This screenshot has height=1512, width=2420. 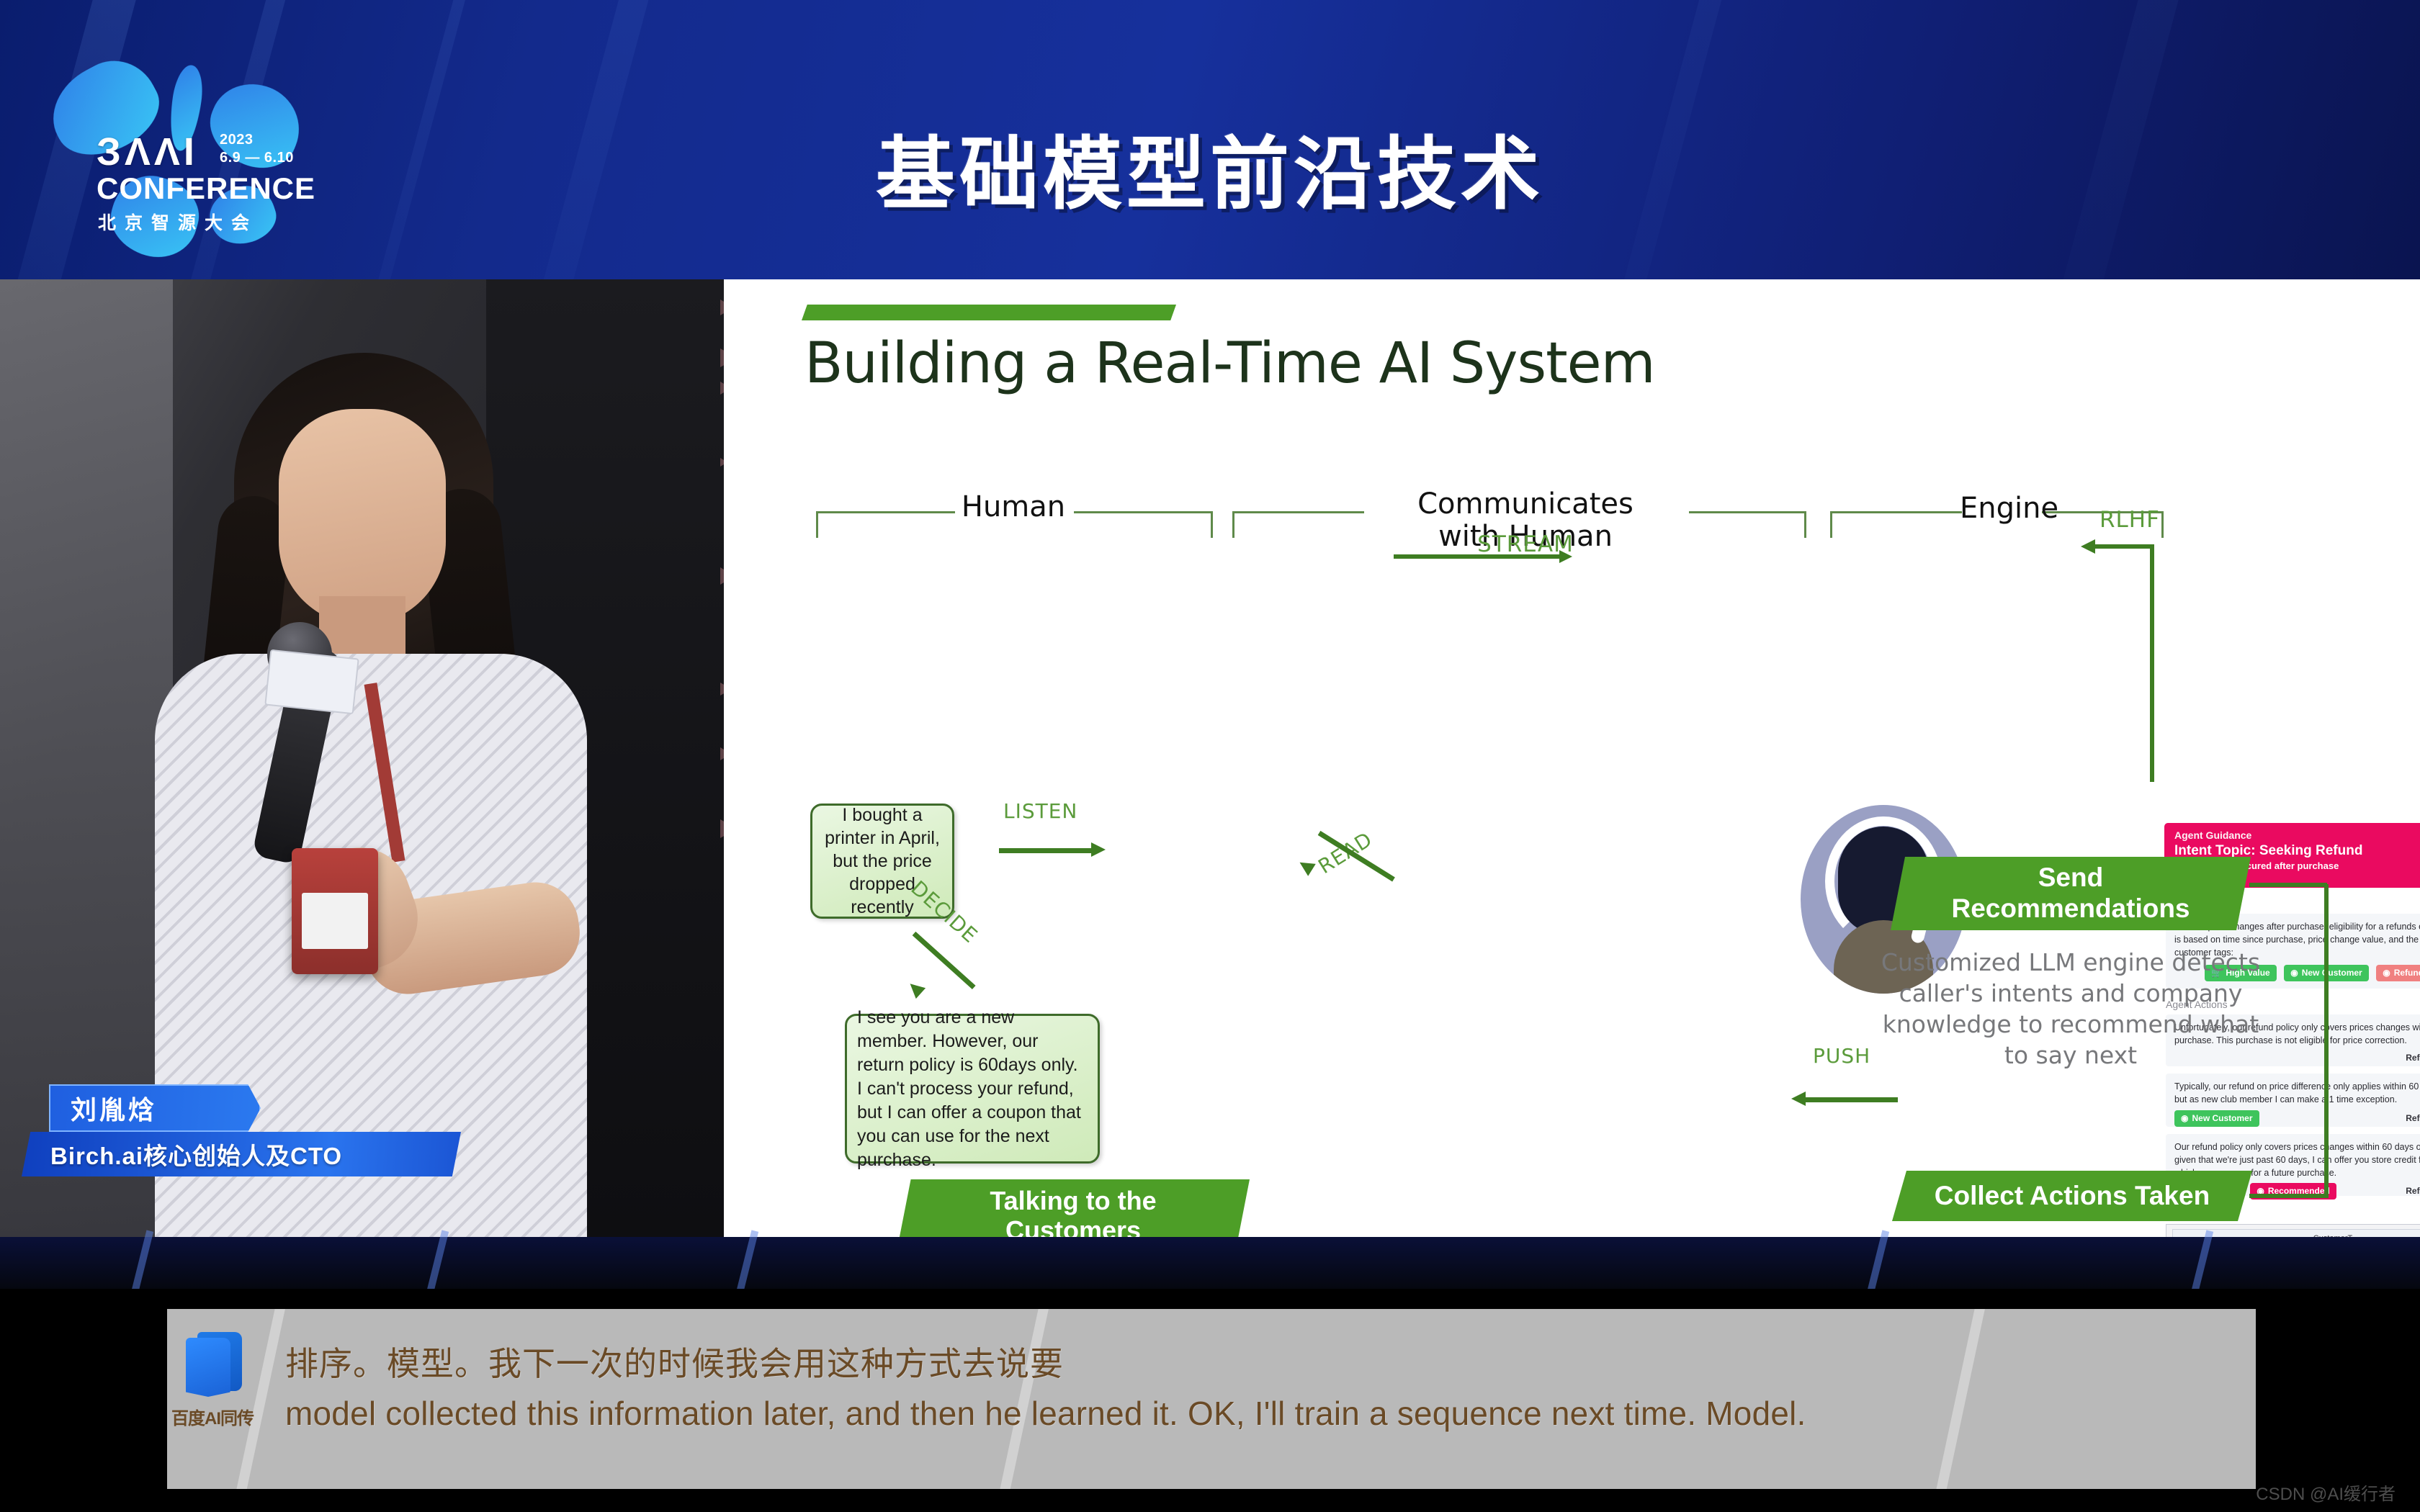 What do you see at coordinates (2288, 885) in the screenshot?
I see `collect-line-to-send` at bounding box center [2288, 885].